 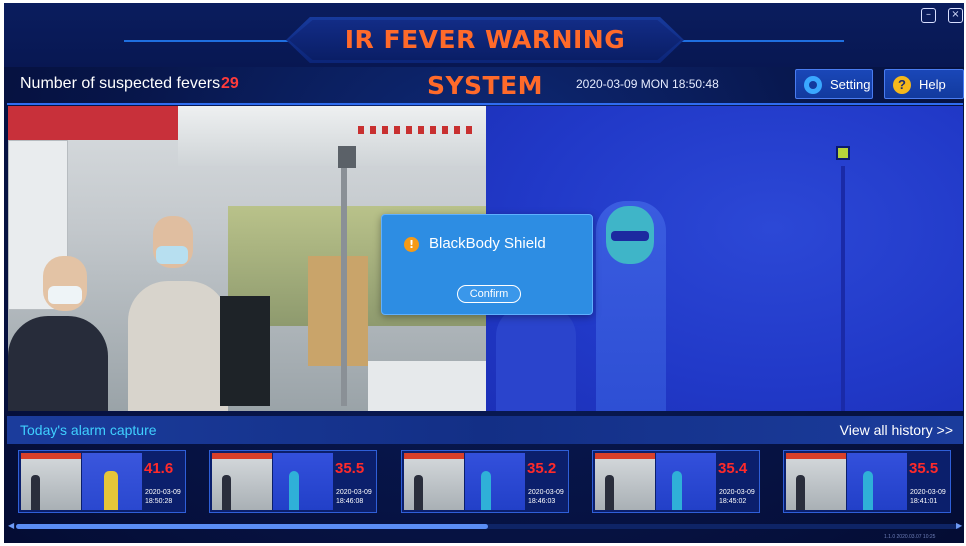 I want to click on office-chair, so click(x=245, y=351).